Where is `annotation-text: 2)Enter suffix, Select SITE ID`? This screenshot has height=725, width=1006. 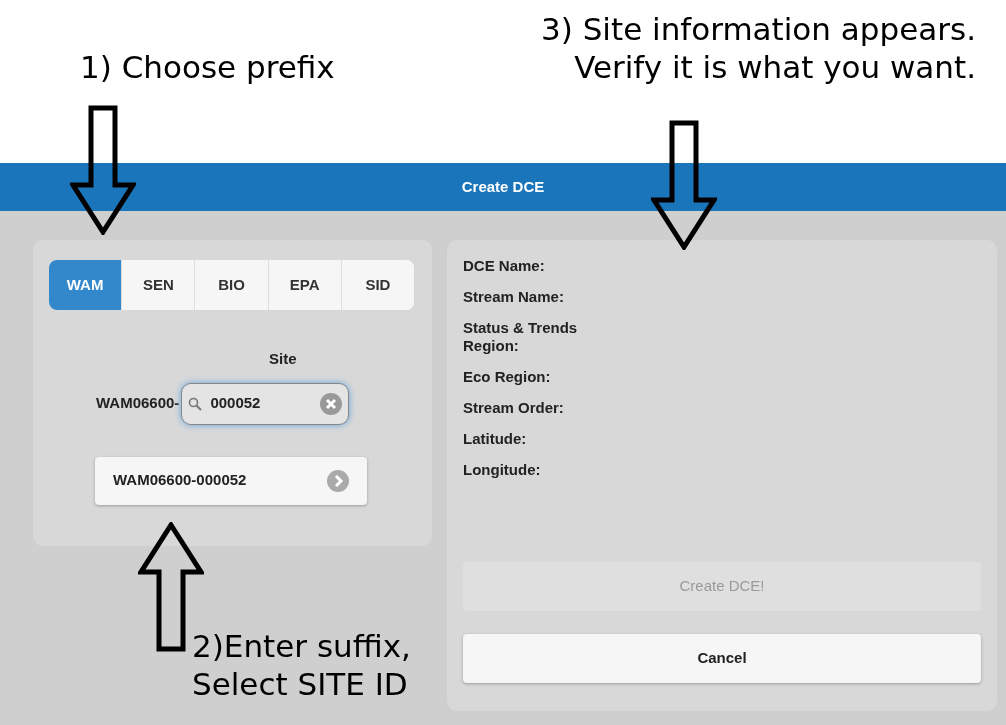
annotation-text: 2)Enter suffix, Select SITE ID is located at coordinates (301, 665).